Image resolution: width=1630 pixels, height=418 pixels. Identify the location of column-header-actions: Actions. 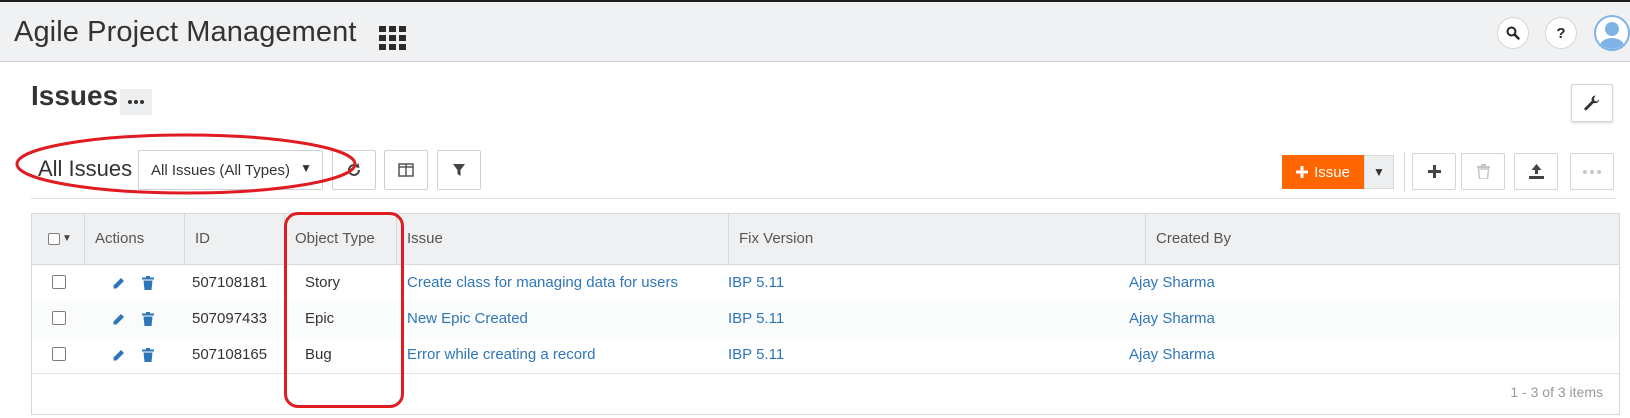
(135, 239).